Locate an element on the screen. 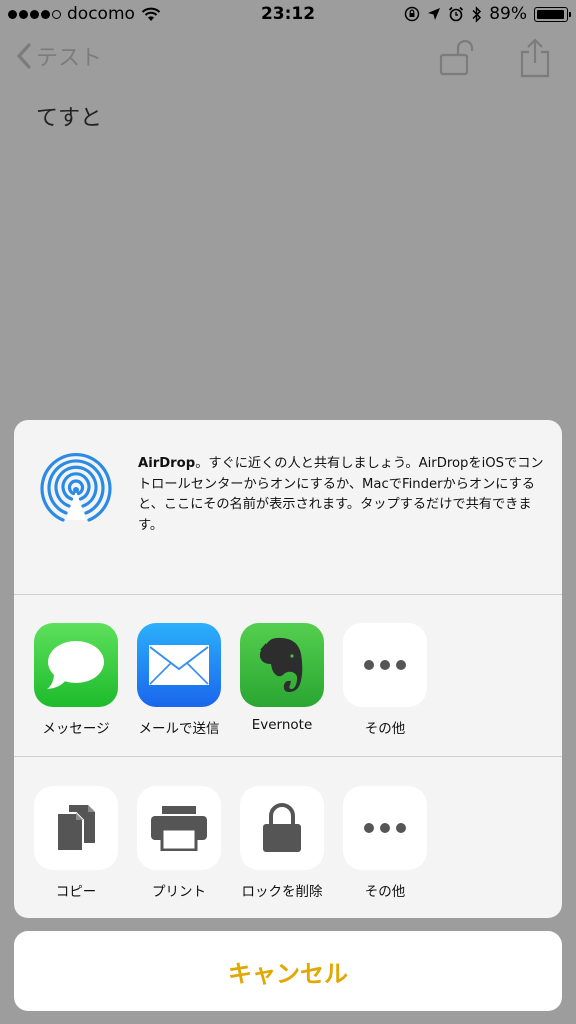 The width and height of the screenshot is (576, 1024). share-app-messages: メッセージ is located at coordinates (76, 680).